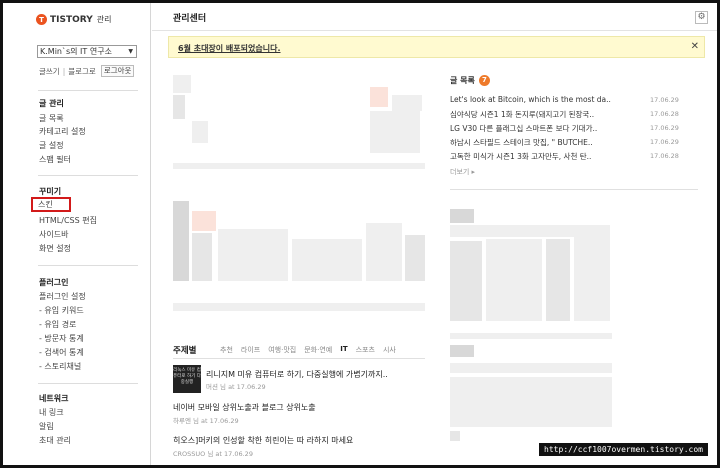  Describe the element at coordinates (226, 350) in the screenshot. I see `topic-tab: 추천` at that location.